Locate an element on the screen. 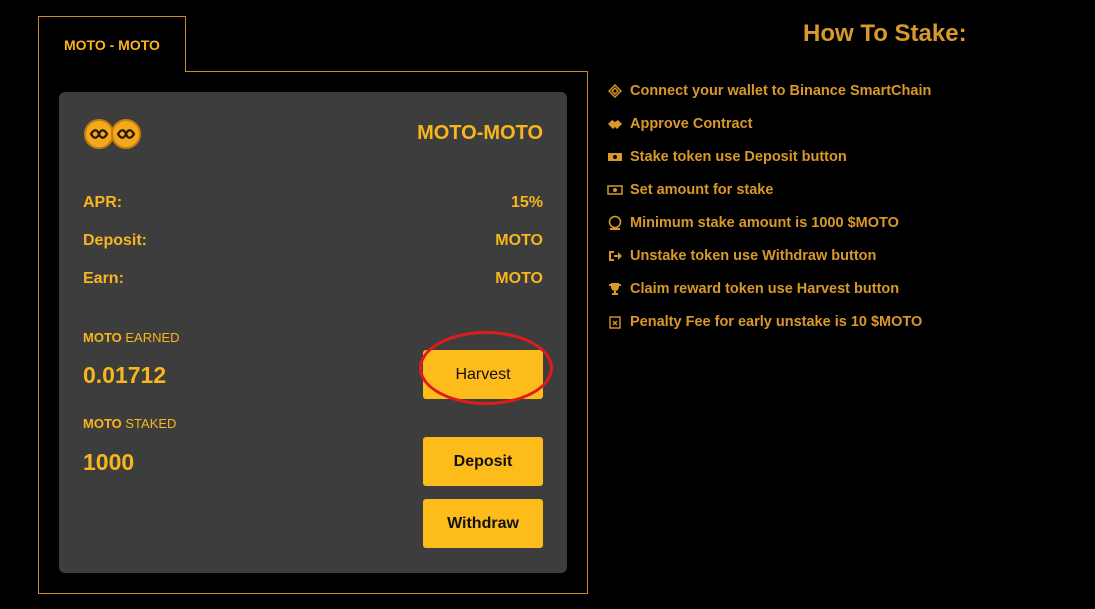 The width and height of the screenshot is (1095, 609). staked-token: MOTO is located at coordinates (102, 423).